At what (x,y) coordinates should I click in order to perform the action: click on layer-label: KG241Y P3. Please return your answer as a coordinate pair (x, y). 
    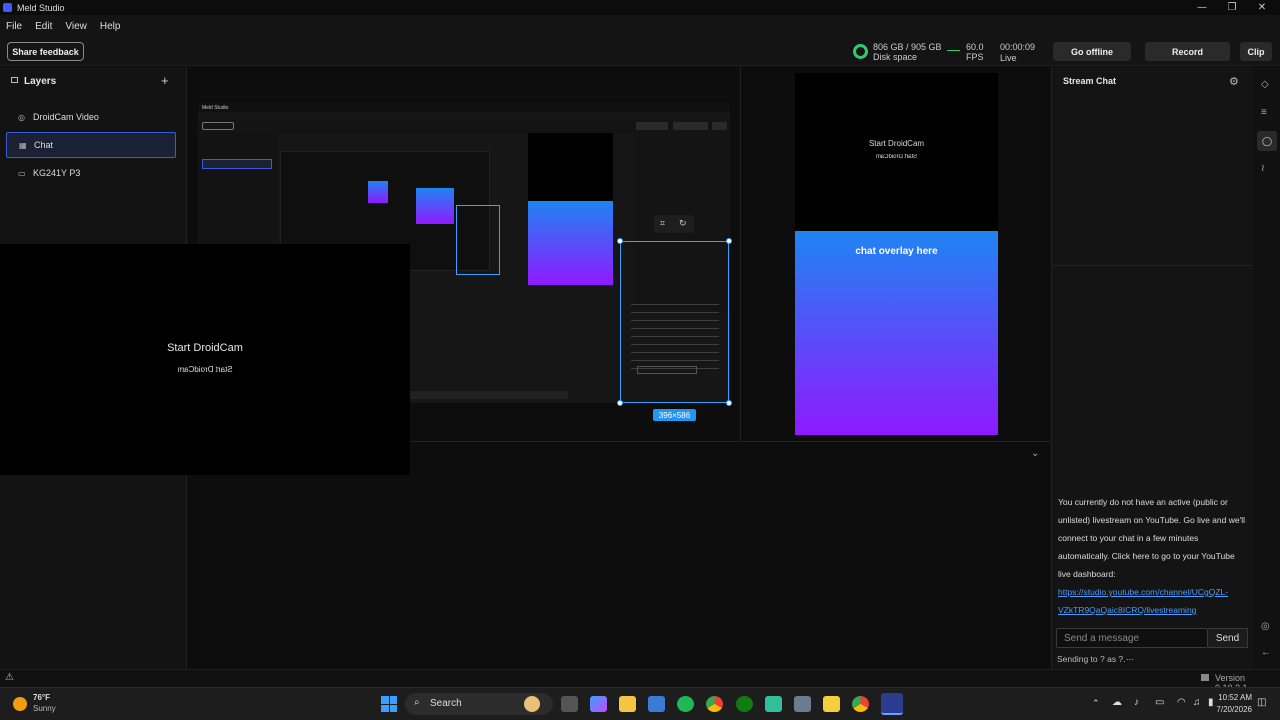
    Looking at the image, I should click on (57, 173).